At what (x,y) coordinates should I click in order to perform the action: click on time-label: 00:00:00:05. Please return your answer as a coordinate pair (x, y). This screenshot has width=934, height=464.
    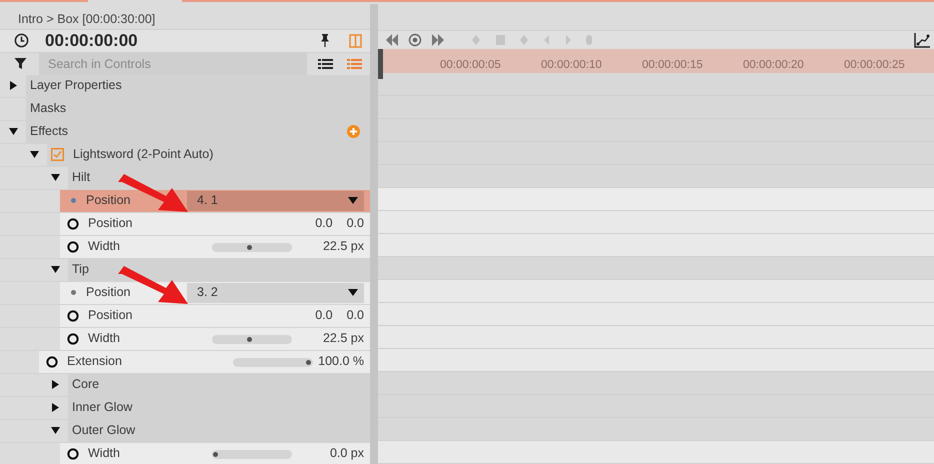
    Looking at the image, I should click on (470, 66).